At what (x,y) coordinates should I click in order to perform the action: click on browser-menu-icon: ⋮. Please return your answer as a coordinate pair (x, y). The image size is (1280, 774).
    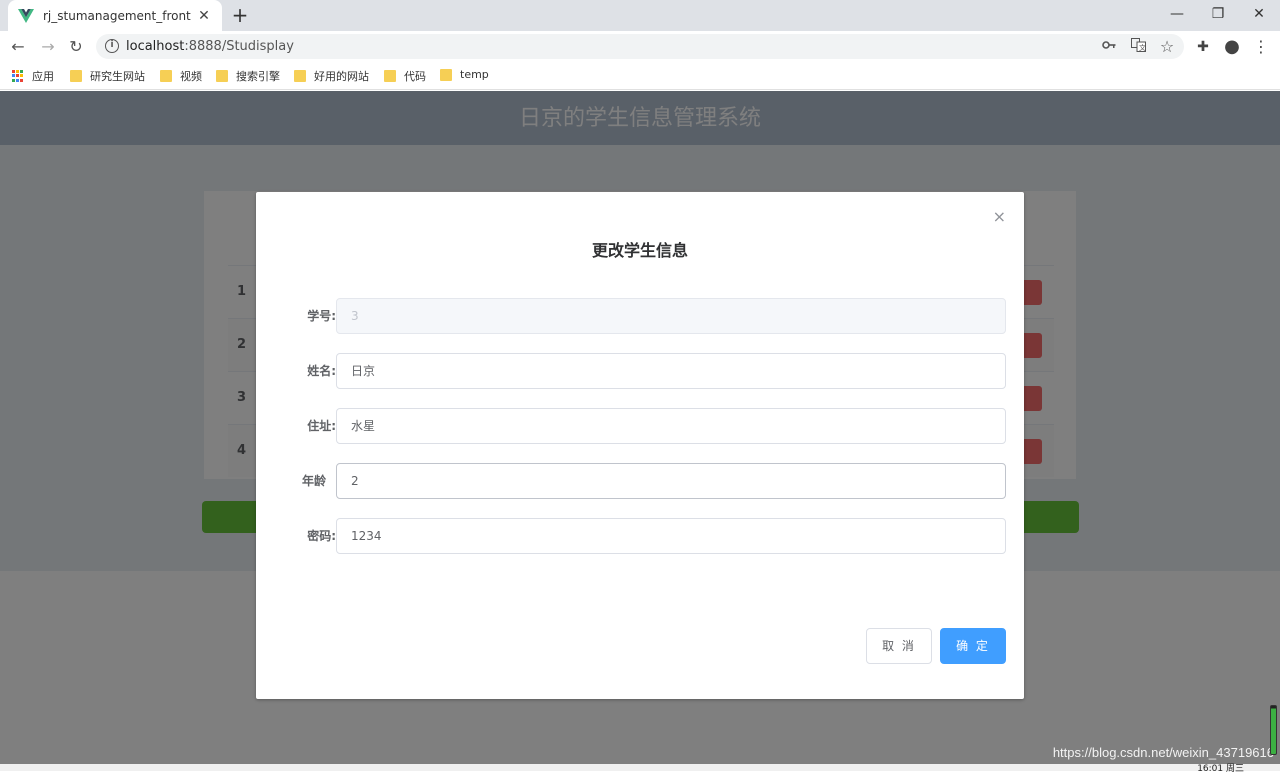
    Looking at the image, I should click on (1261, 47).